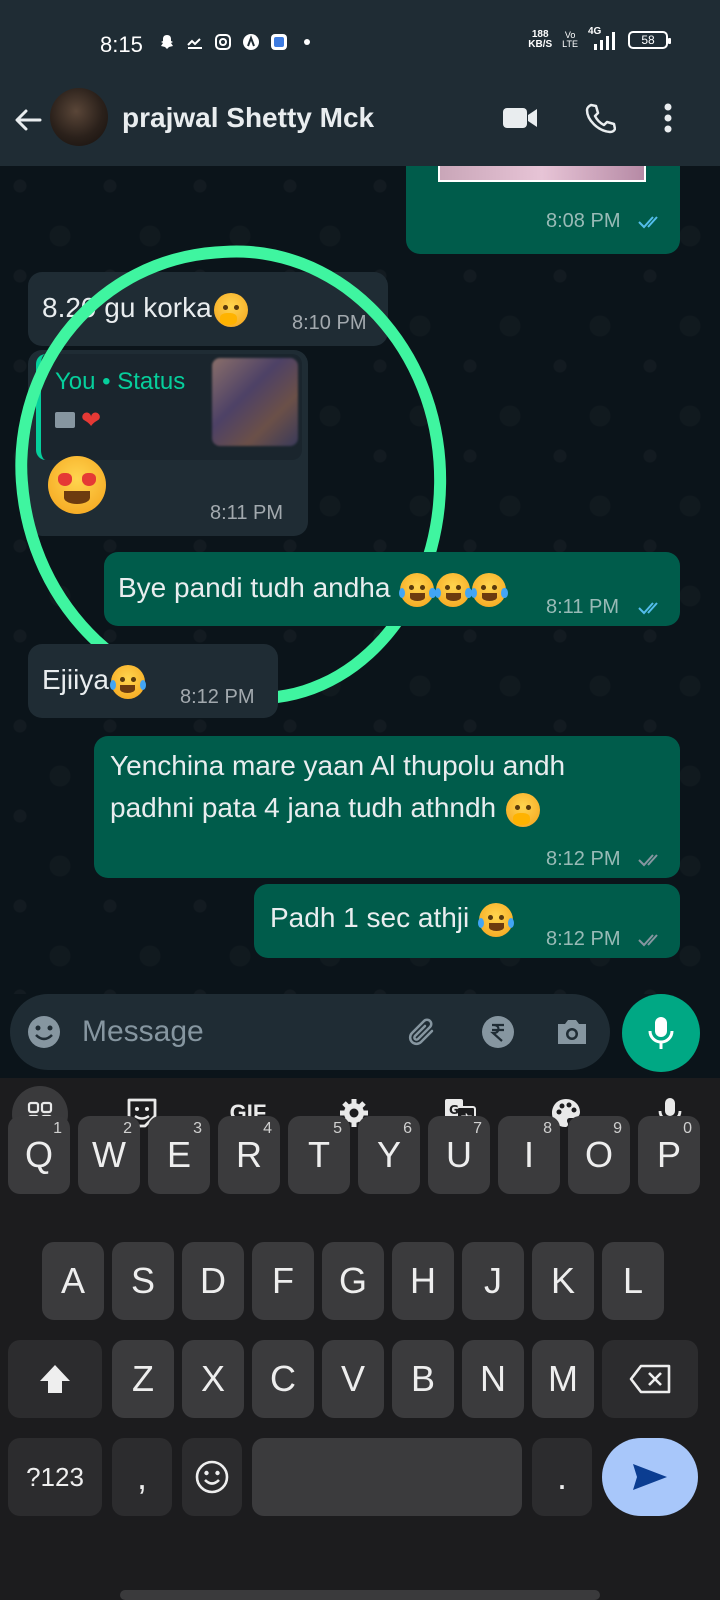 The image size is (720, 1600). Describe the element at coordinates (283, 1281) in the screenshot. I see `key-f: F` at that location.